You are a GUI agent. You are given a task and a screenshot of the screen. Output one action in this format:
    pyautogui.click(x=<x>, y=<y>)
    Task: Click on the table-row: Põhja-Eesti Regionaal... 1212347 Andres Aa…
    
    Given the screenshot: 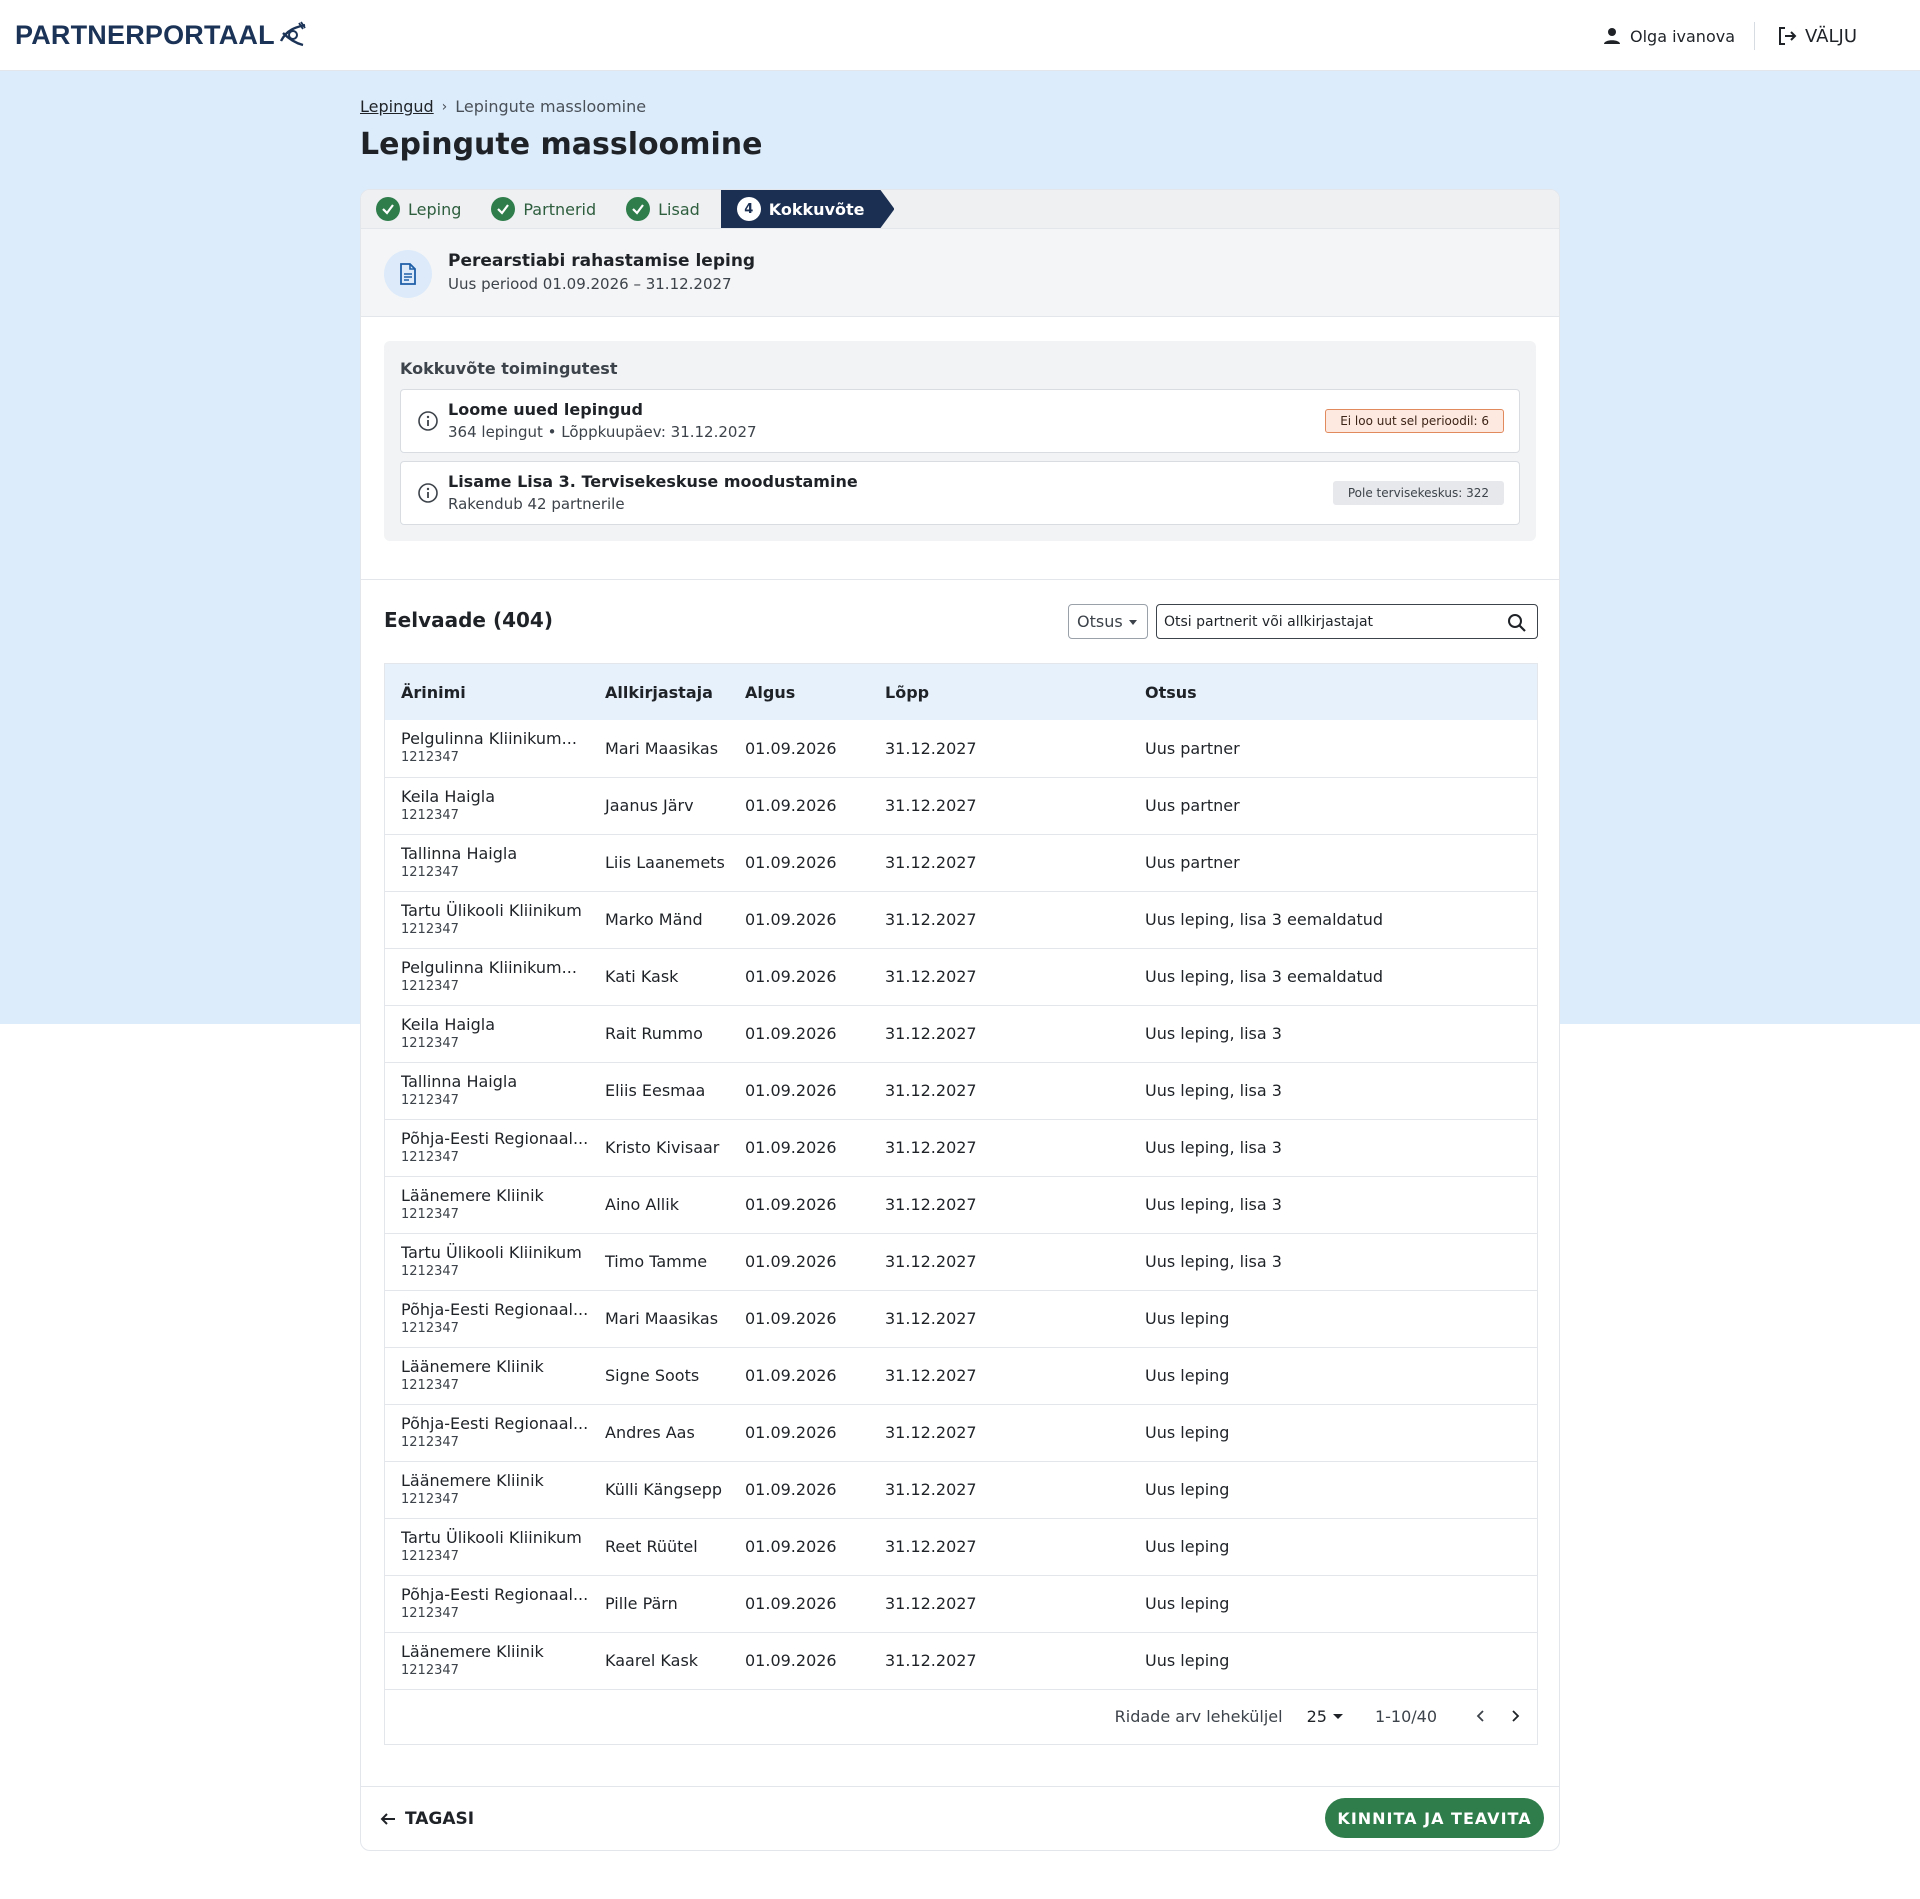 What is the action you would take?
    pyautogui.click(x=961, y=1432)
    